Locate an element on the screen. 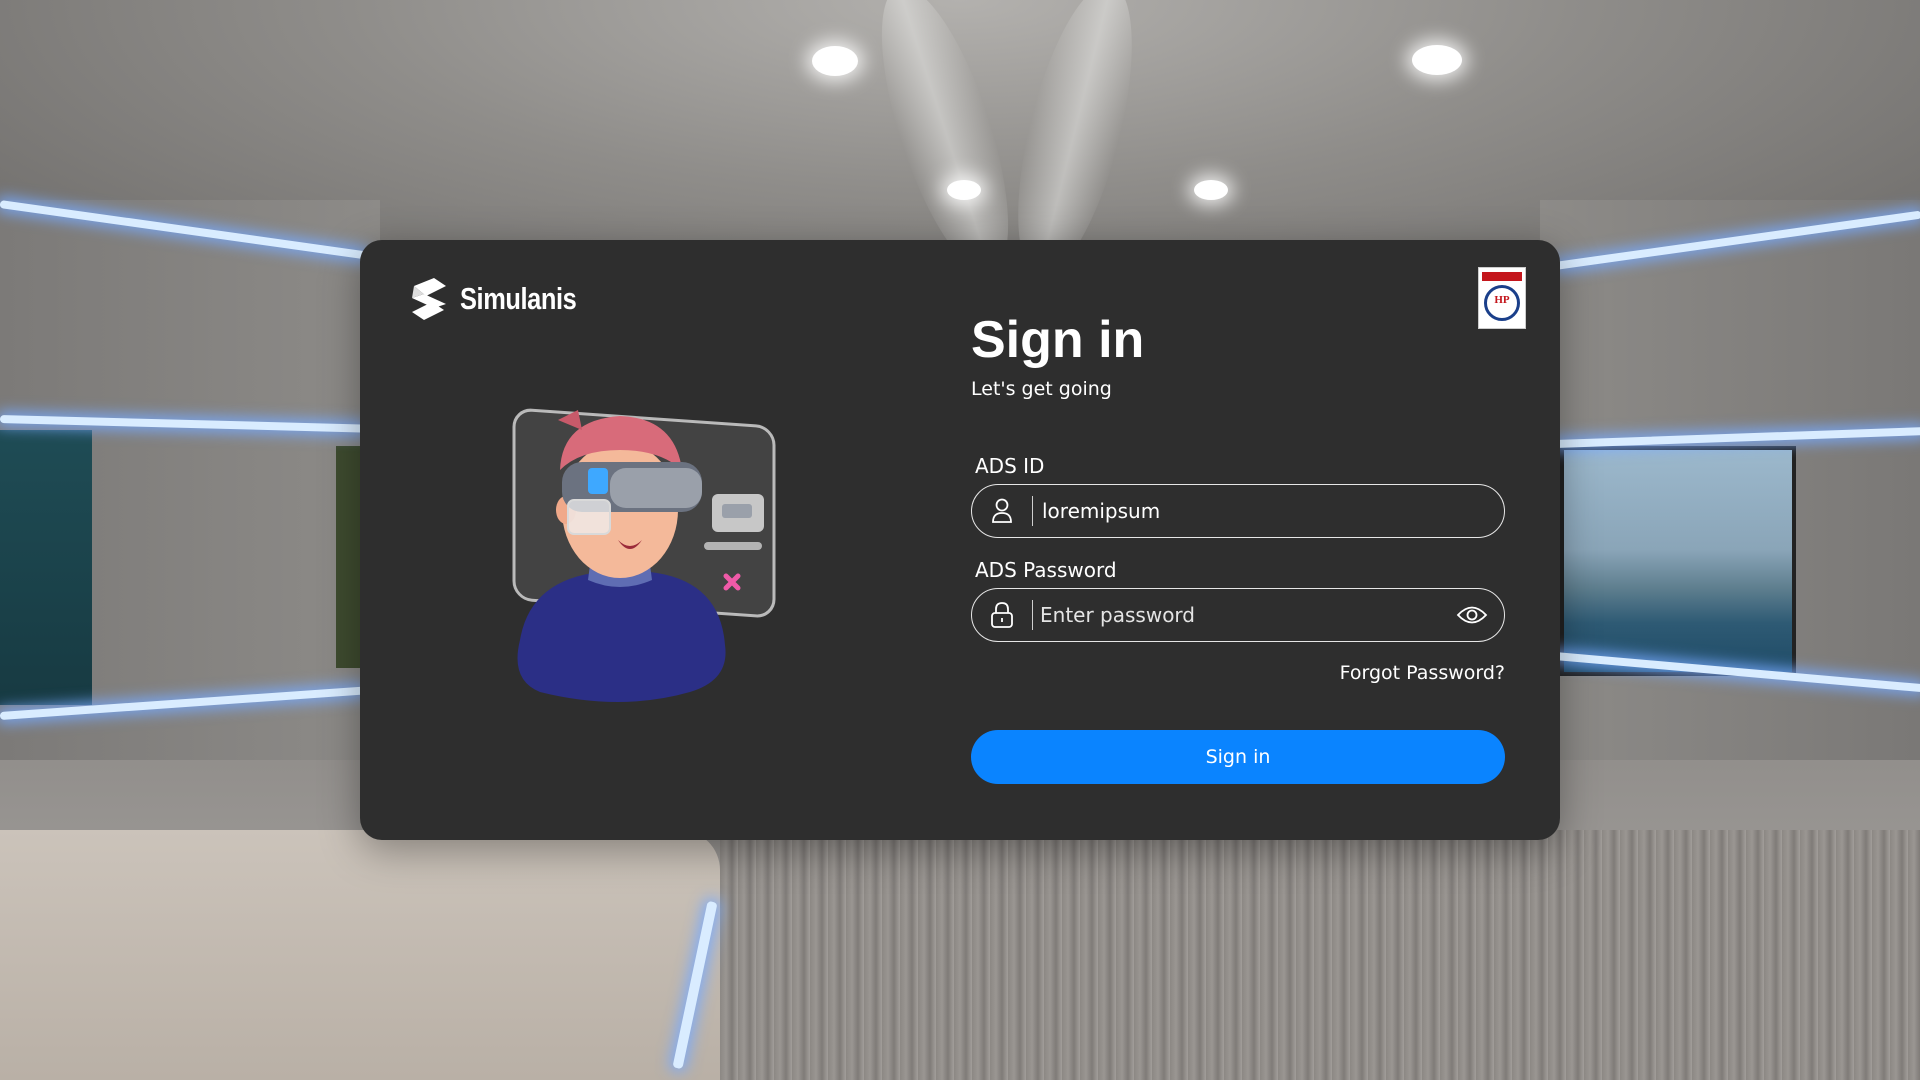 Image resolution: width=1920 pixels, height=1080 pixels. left-wall-screen is located at coordinates (348, 557).